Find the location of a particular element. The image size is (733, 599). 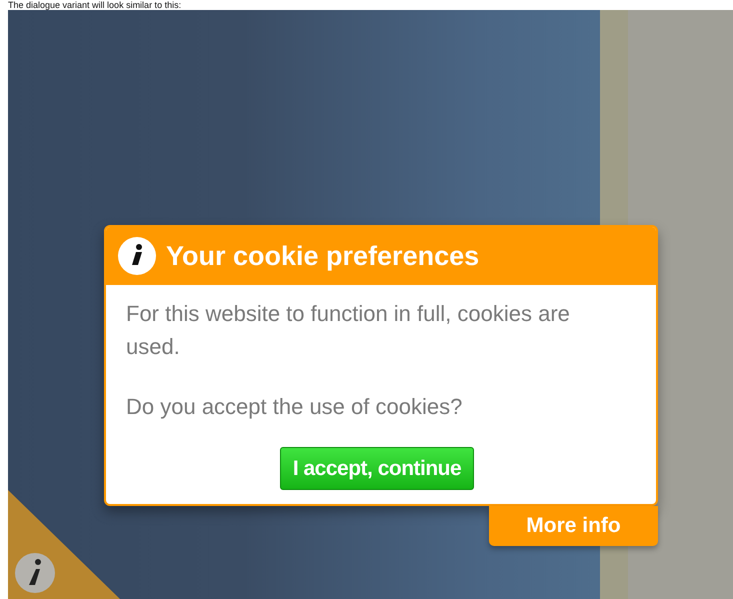

caption-text: The dialogue variant will look similar to this: is located at coordinates (95, 5).